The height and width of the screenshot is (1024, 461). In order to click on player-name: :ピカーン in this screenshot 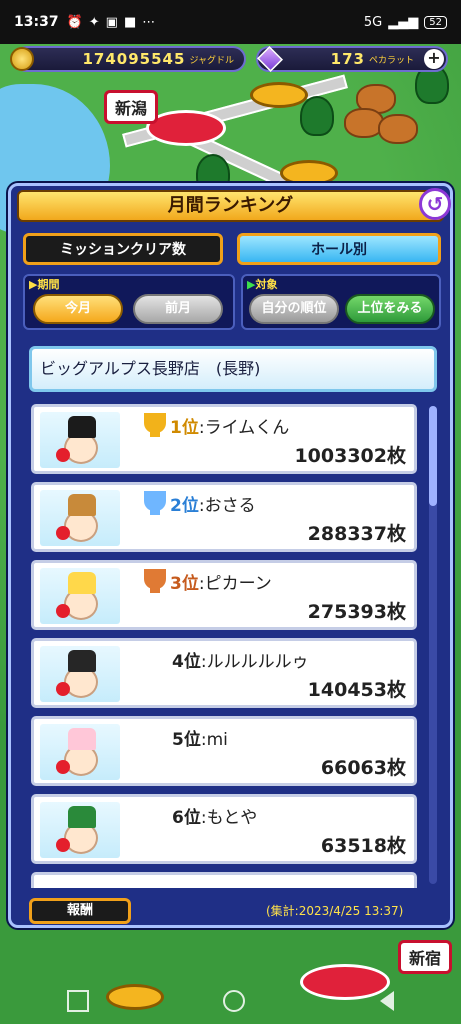, I will do `click(235, 584)`.